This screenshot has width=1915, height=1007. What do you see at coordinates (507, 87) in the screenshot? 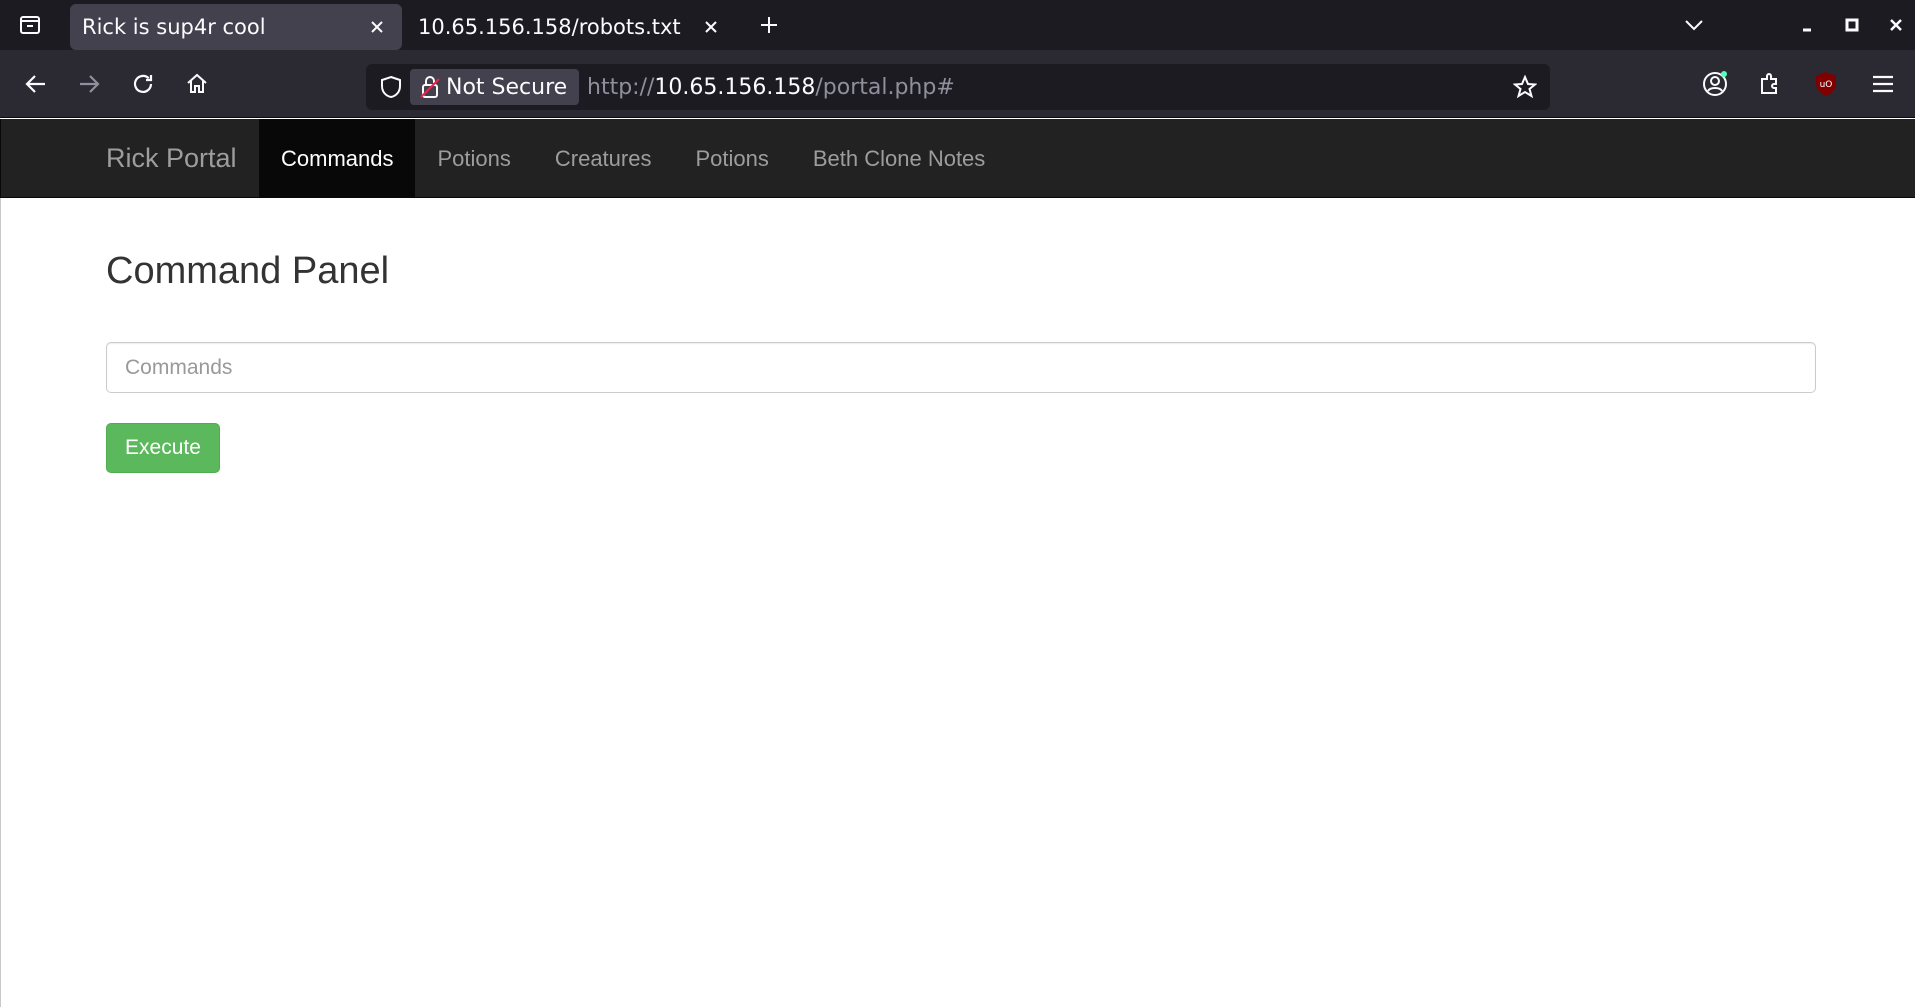
I see `security-label: Not Secure` at bounding box center [507, 87].